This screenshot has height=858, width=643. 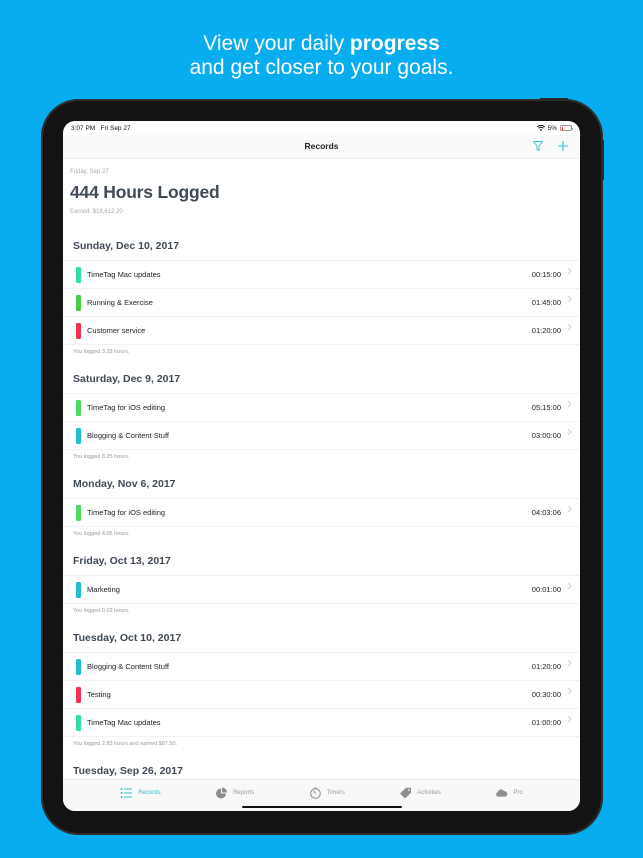 What do you see at coordinates (149, 793) in the screenshot?
I see `tab-label: Records` at bounding box center [149, 793].